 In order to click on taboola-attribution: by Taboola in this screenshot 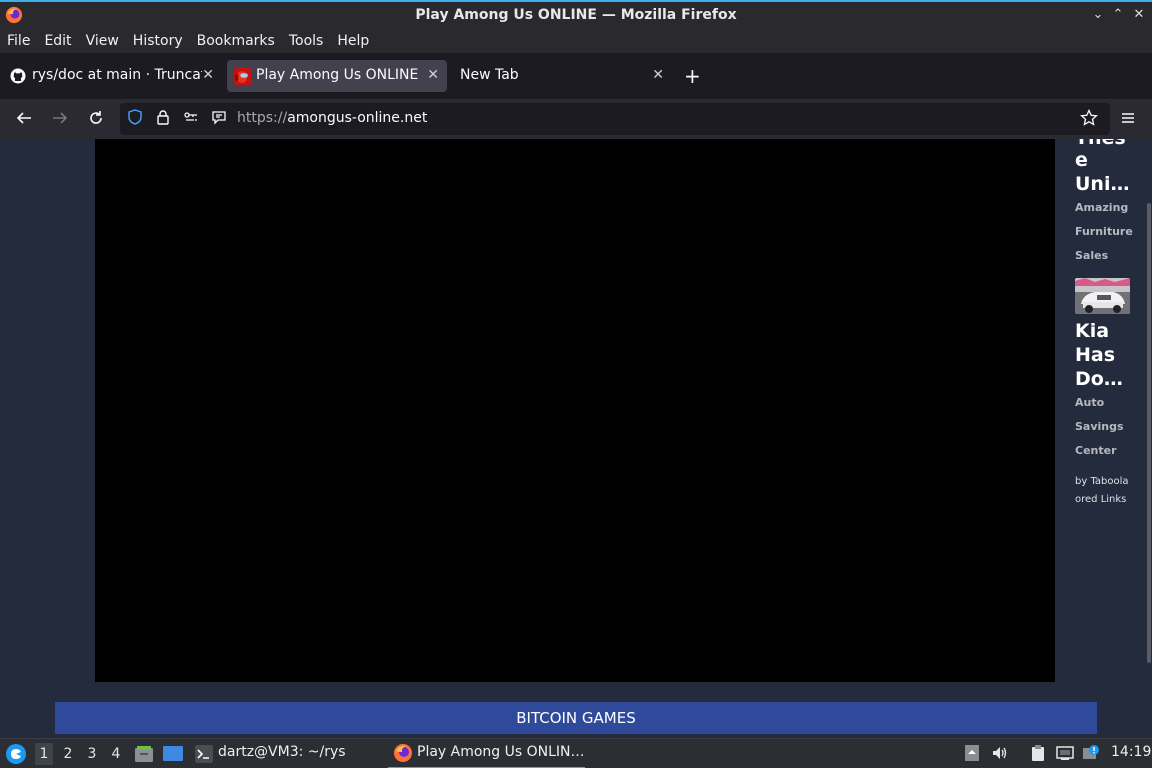, I will do `click(1102, 481)`.